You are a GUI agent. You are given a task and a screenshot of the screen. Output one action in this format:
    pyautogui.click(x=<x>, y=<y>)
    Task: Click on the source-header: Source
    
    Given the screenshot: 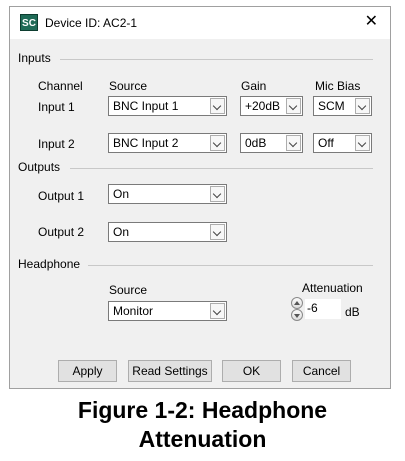 What is the action you would take?
    pyautogui.click(x=128, y=86)
    